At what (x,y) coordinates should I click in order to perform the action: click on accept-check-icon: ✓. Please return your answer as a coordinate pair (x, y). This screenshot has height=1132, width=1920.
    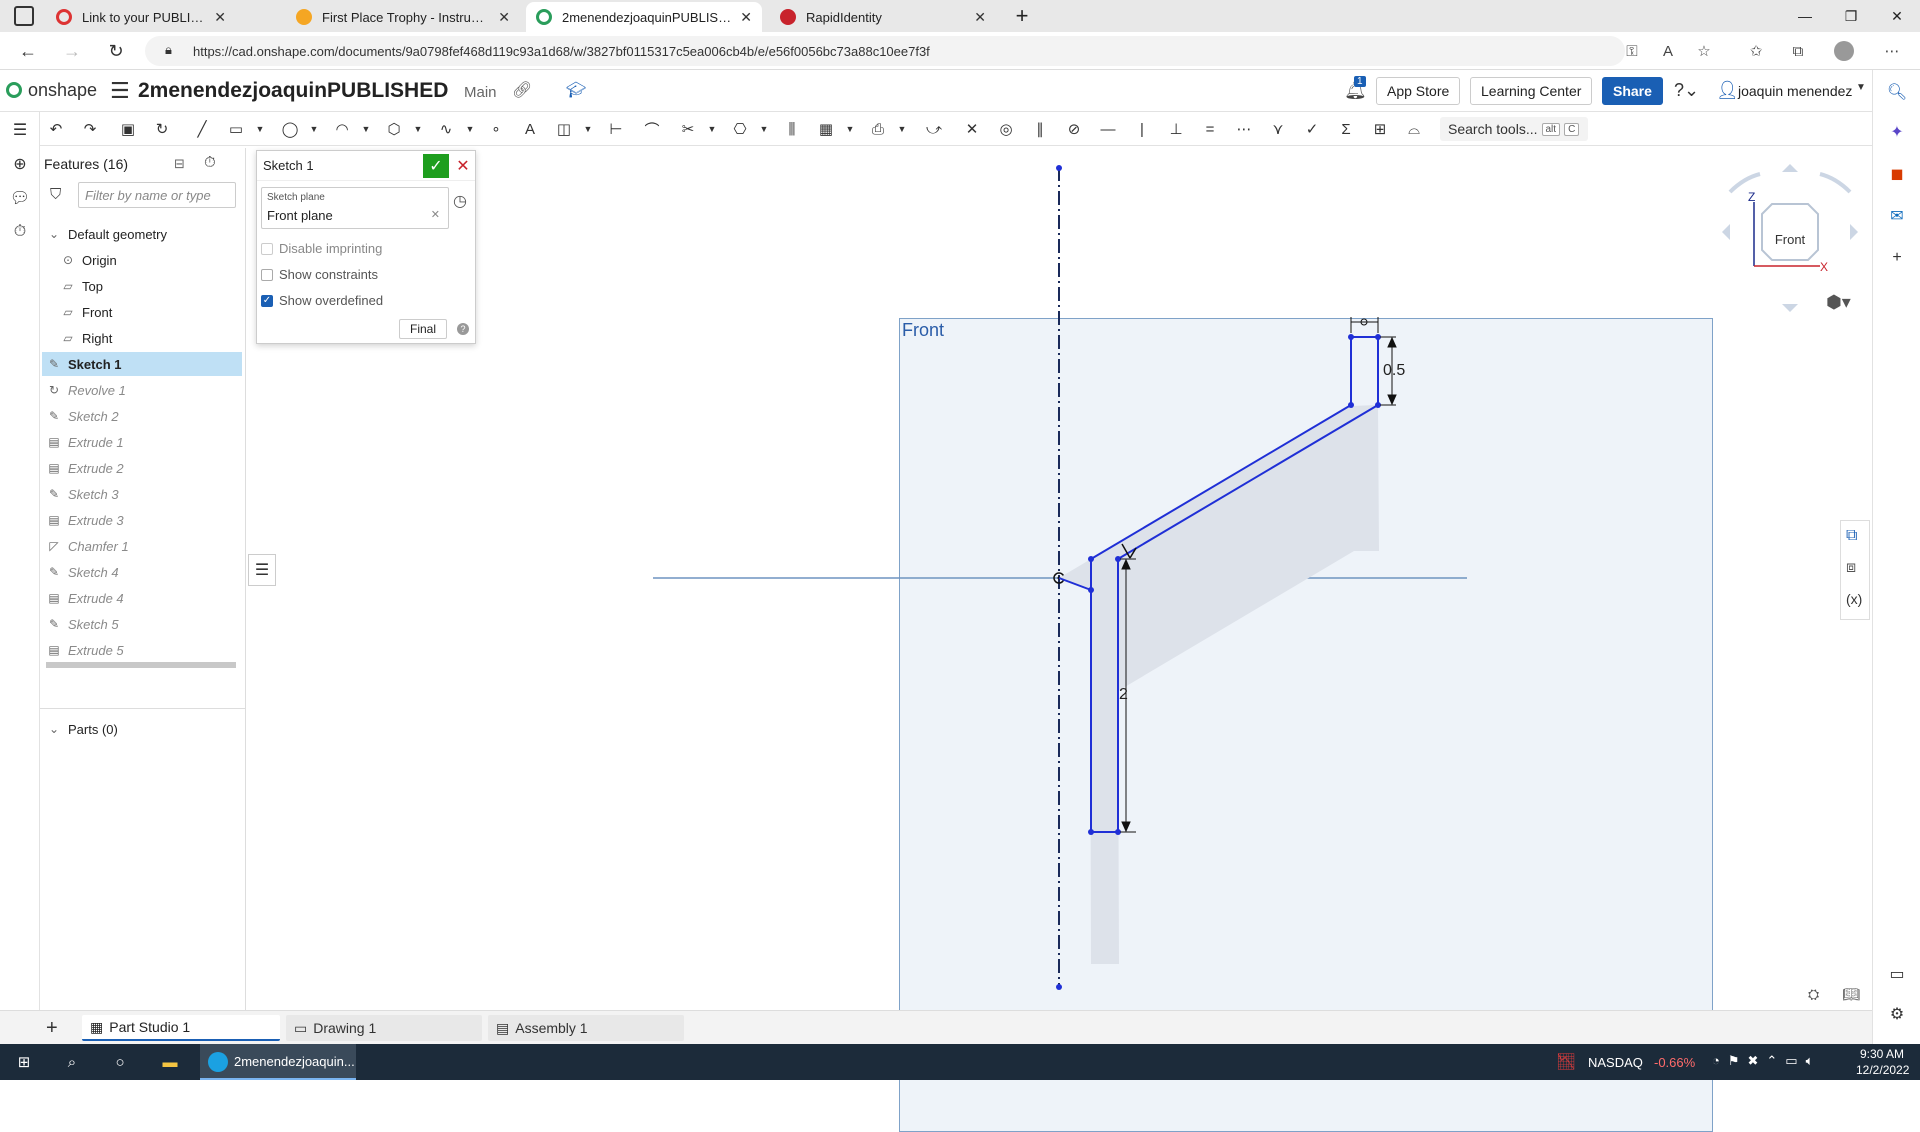
    Looking at the image, I should click on (436, 166).